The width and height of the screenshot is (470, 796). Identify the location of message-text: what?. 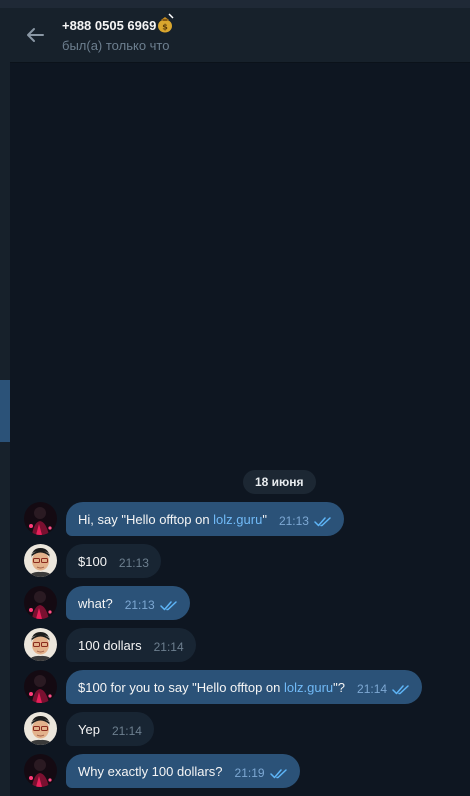
(95, 603).